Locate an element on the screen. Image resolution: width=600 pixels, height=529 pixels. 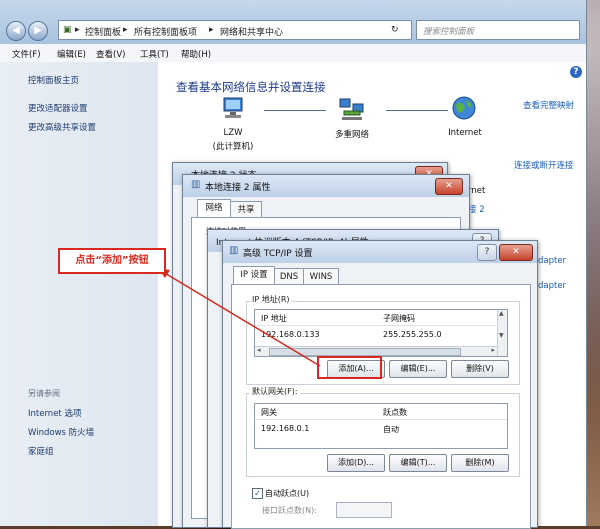
add-button-highlight is located at coordinates (349, 367).